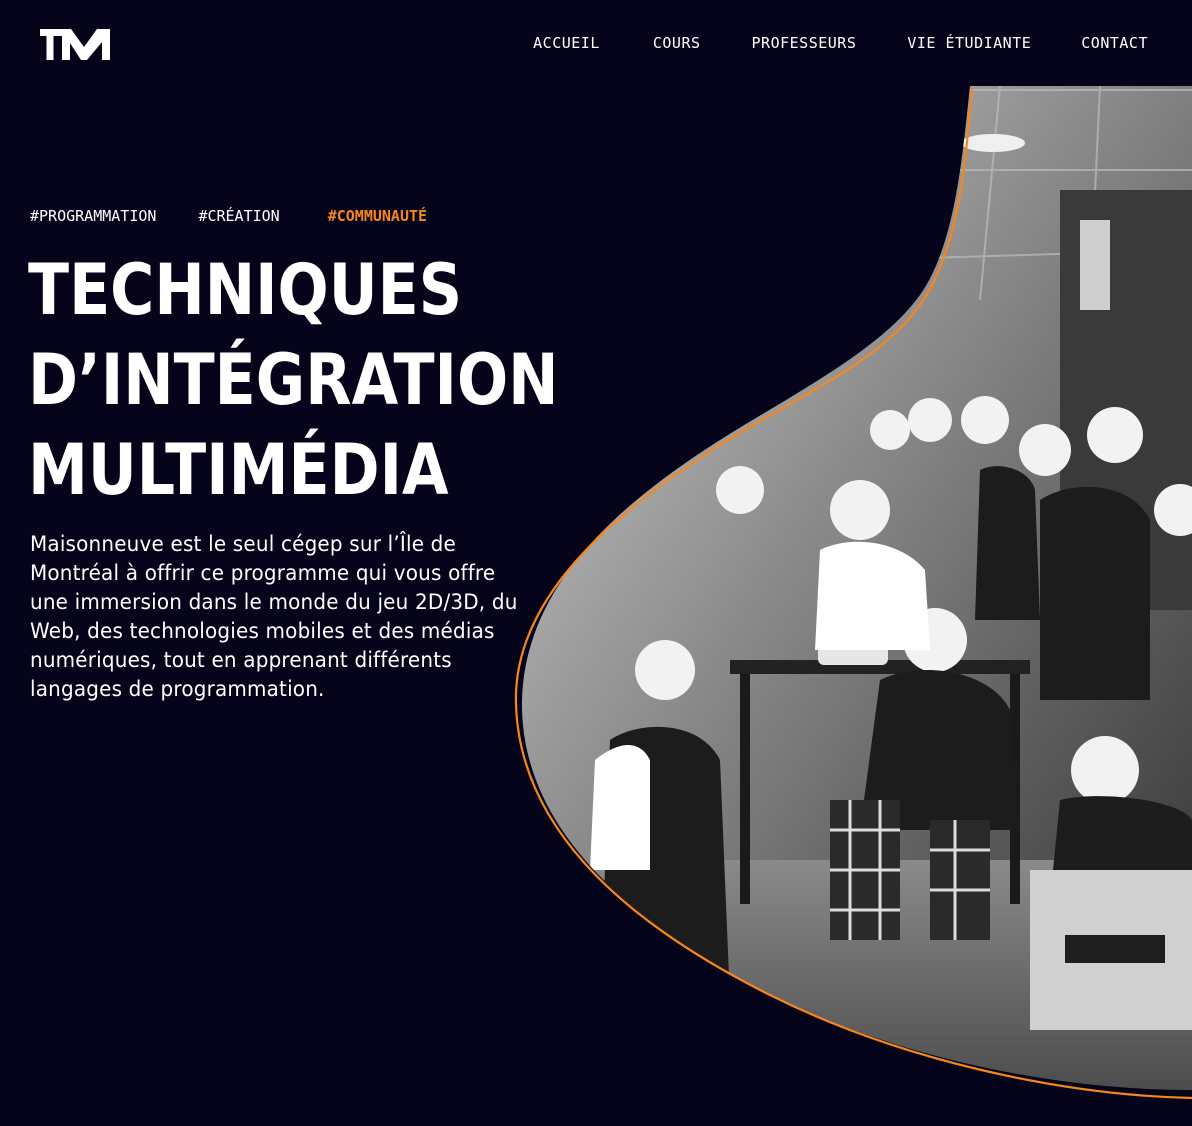 Image resolution: width=1192 pixels, height=1126 pixels. What do you see at coordinates (377, 216) in the screenshot?
I see `tag-communaute: #COMMUNAUTÉ` at bounding box center [377, 216].